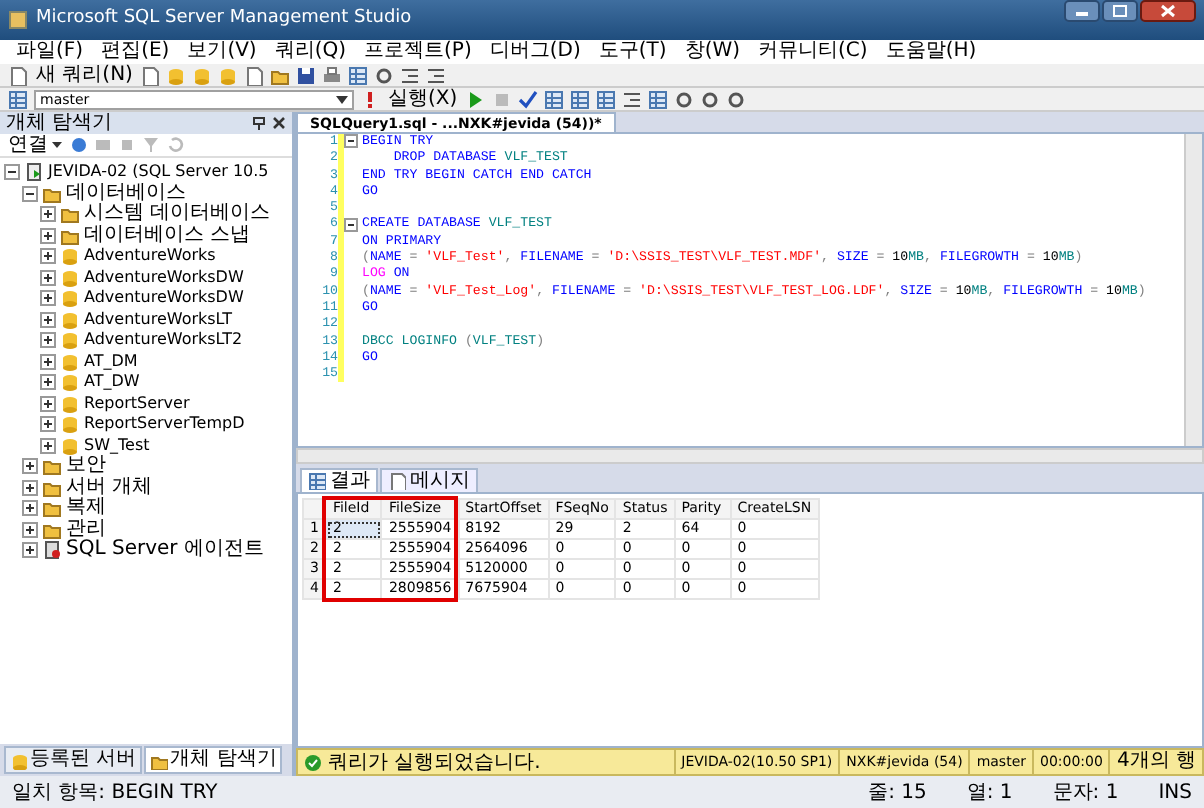  What do you see at coordinates (59, 123) in the screenshot?
I see `panel-title: 개체 탐색기` at bounding box center [59, 123].